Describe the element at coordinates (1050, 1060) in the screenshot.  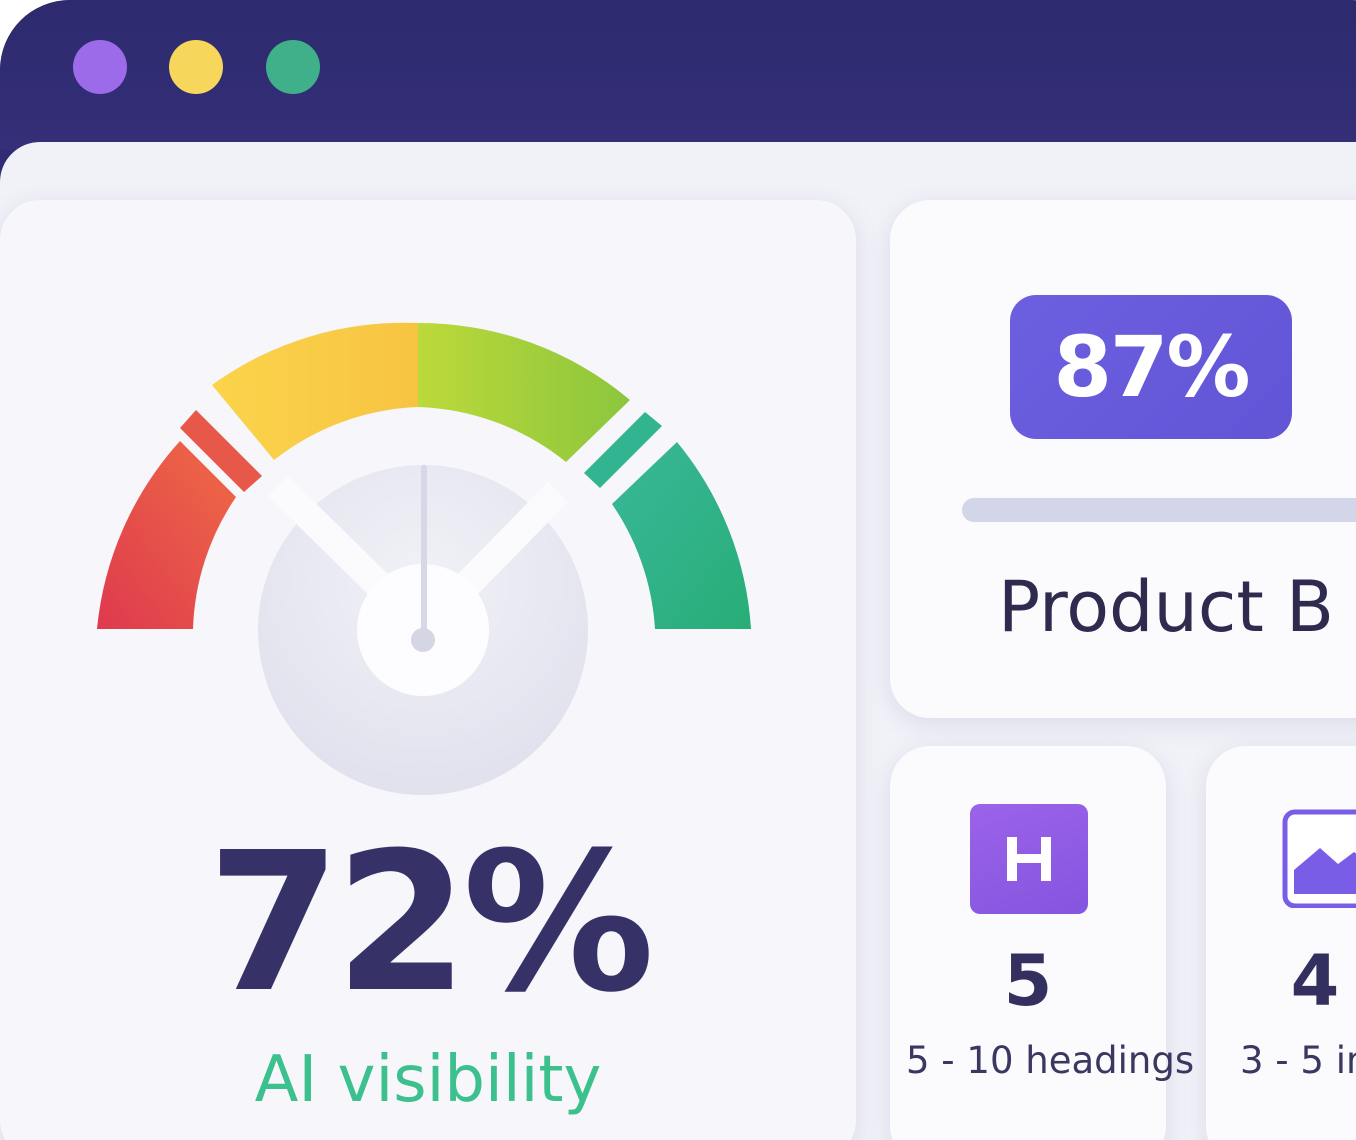
I see `headings-description: 5 - 10 headings` at that location.